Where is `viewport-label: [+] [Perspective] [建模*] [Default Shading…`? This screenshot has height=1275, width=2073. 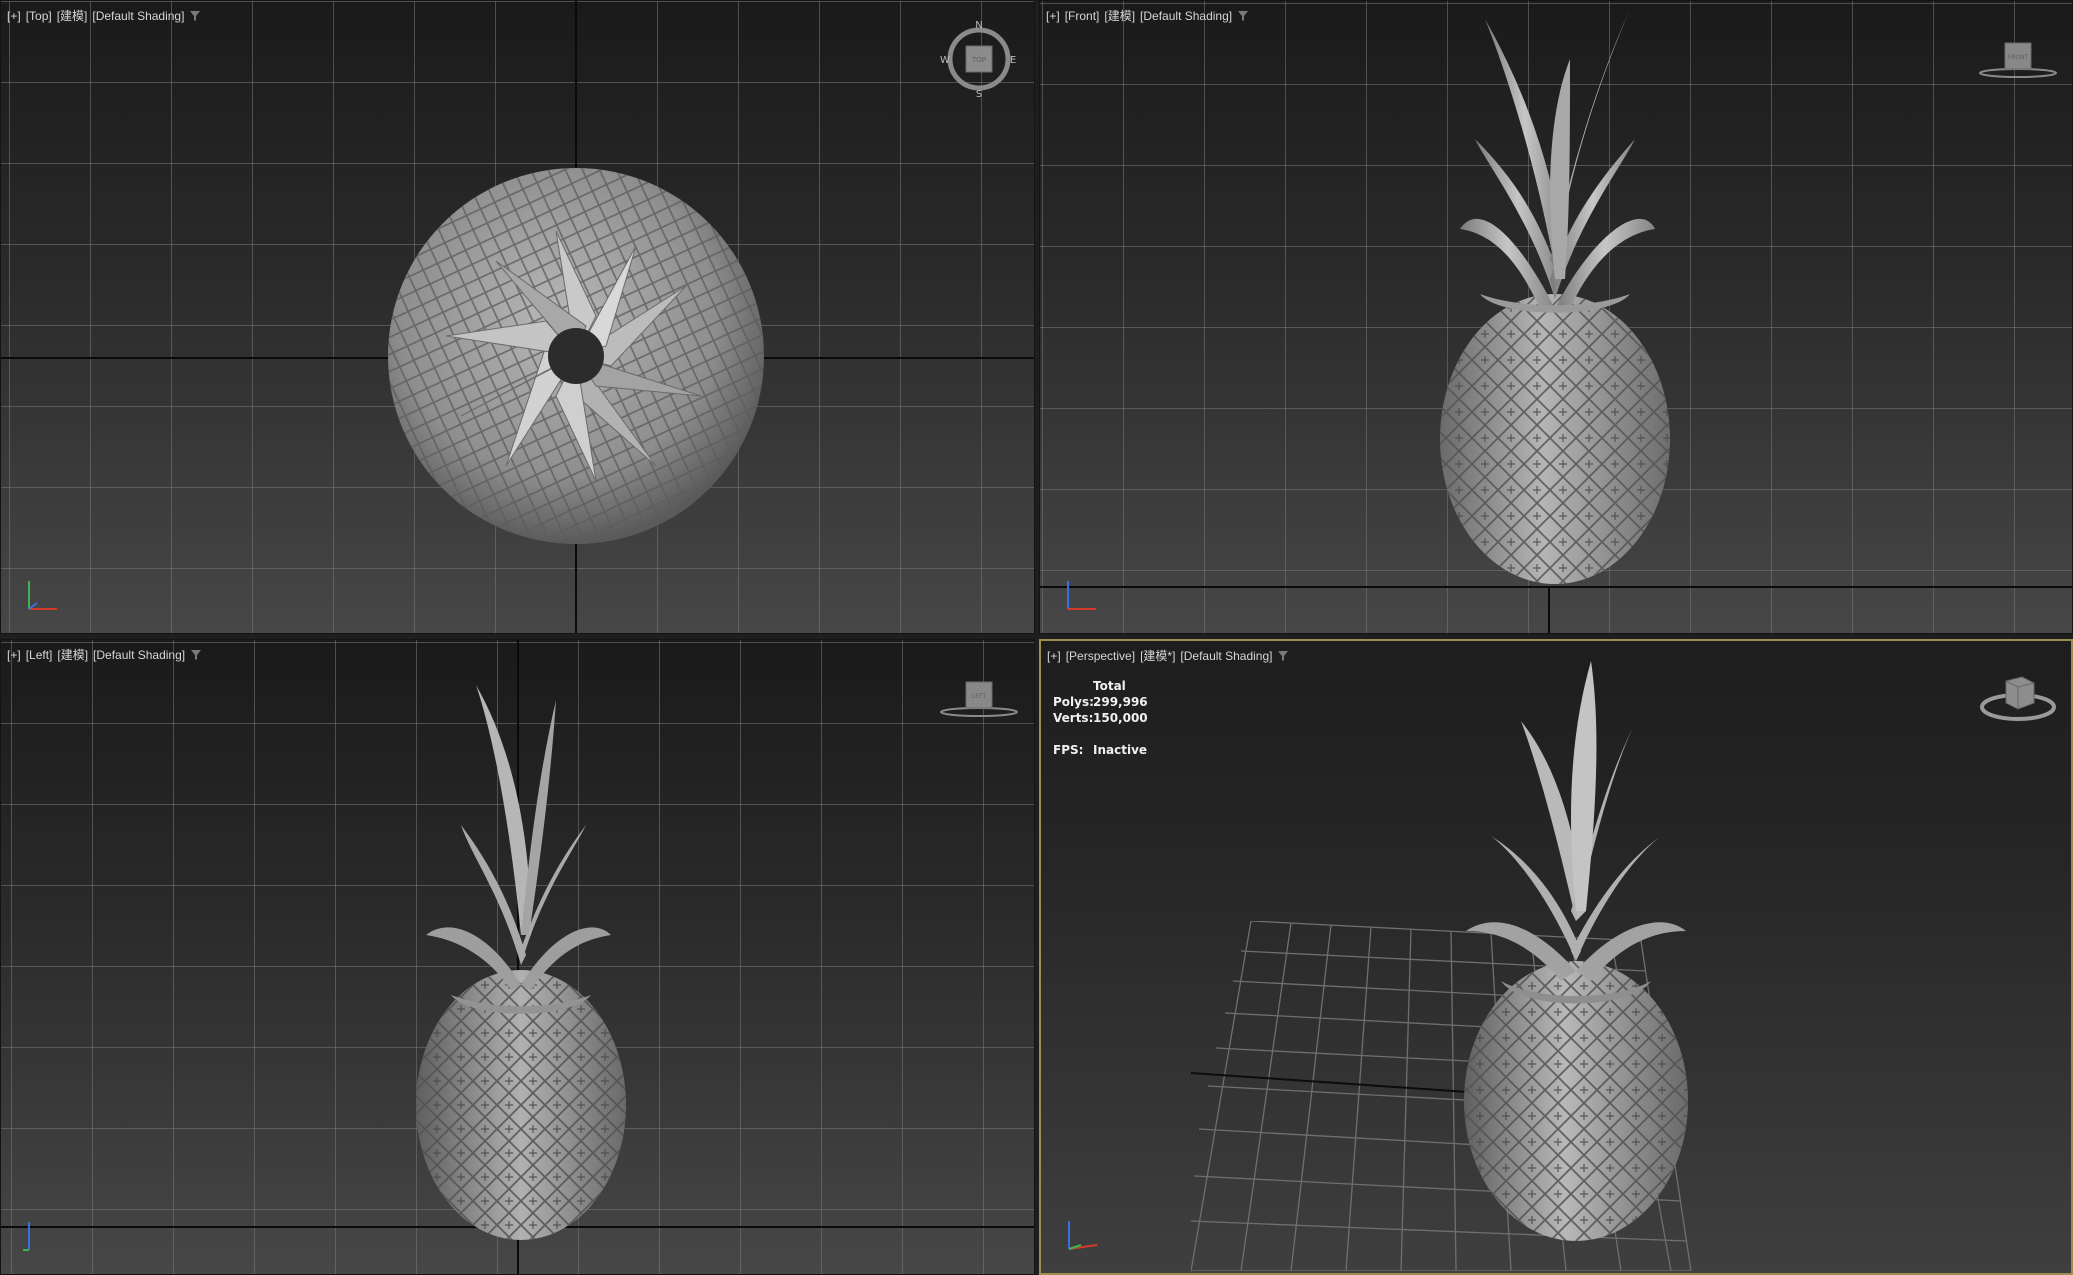 viewport-label: [+] [Perspective] [建模*] [Default Shading… is located at coordinates (1168, 655).